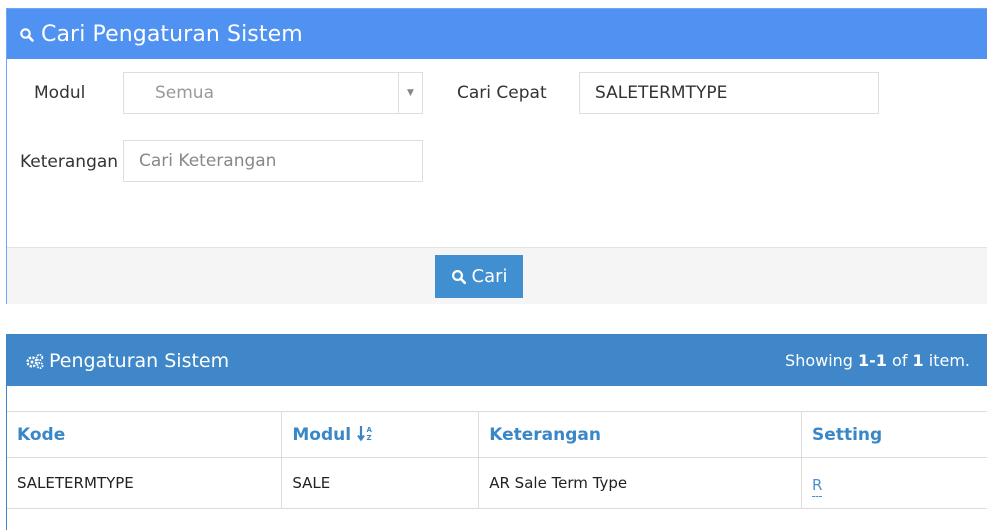 Image resolution: width=987 pixels, height=530 pixels. What do you see at coordinates (172, 34) in the screenshot?
I see `search-panel-title: Cari Pengaturan Sistem` at bounding box center [172, 34].